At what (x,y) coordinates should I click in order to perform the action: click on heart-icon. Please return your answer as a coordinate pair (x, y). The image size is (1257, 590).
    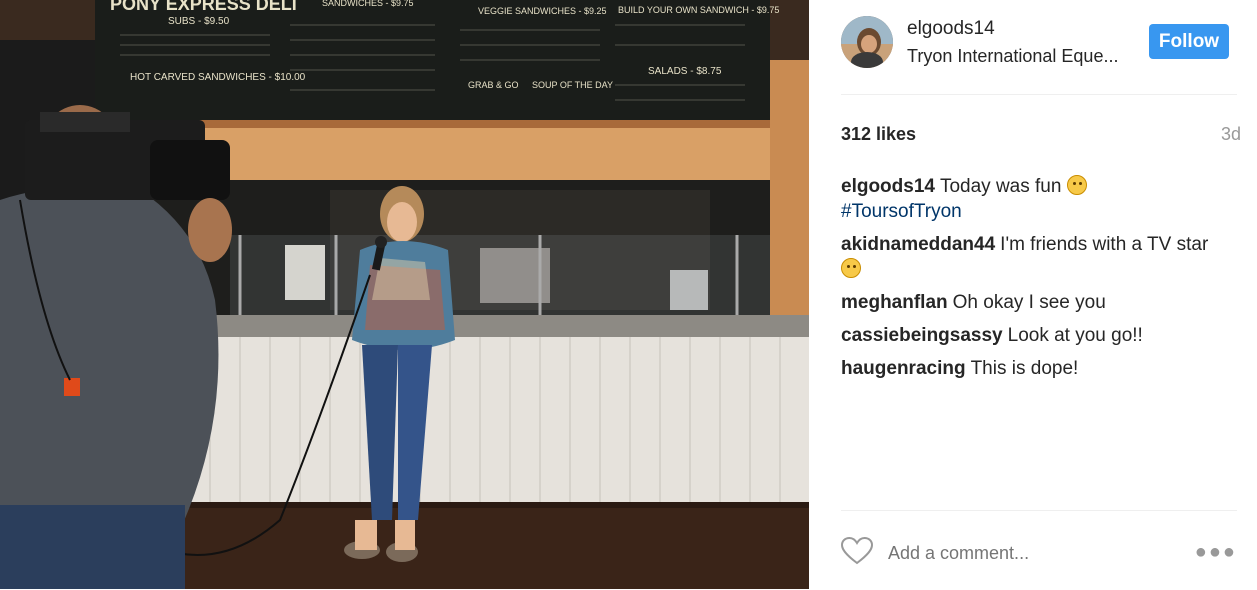
    Looking at the image, I should click on (857, 553).